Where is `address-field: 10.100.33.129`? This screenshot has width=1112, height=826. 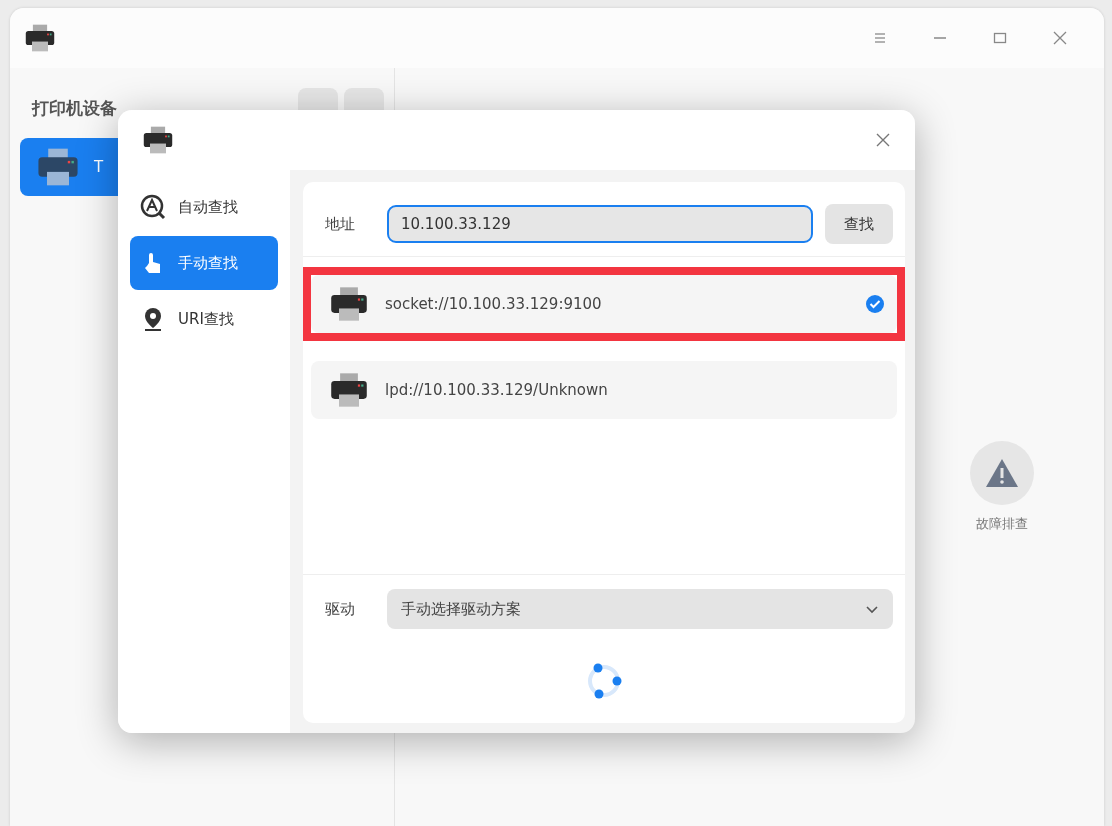 address-field: 10.100.33.129 is located at coordinates (600, 224).